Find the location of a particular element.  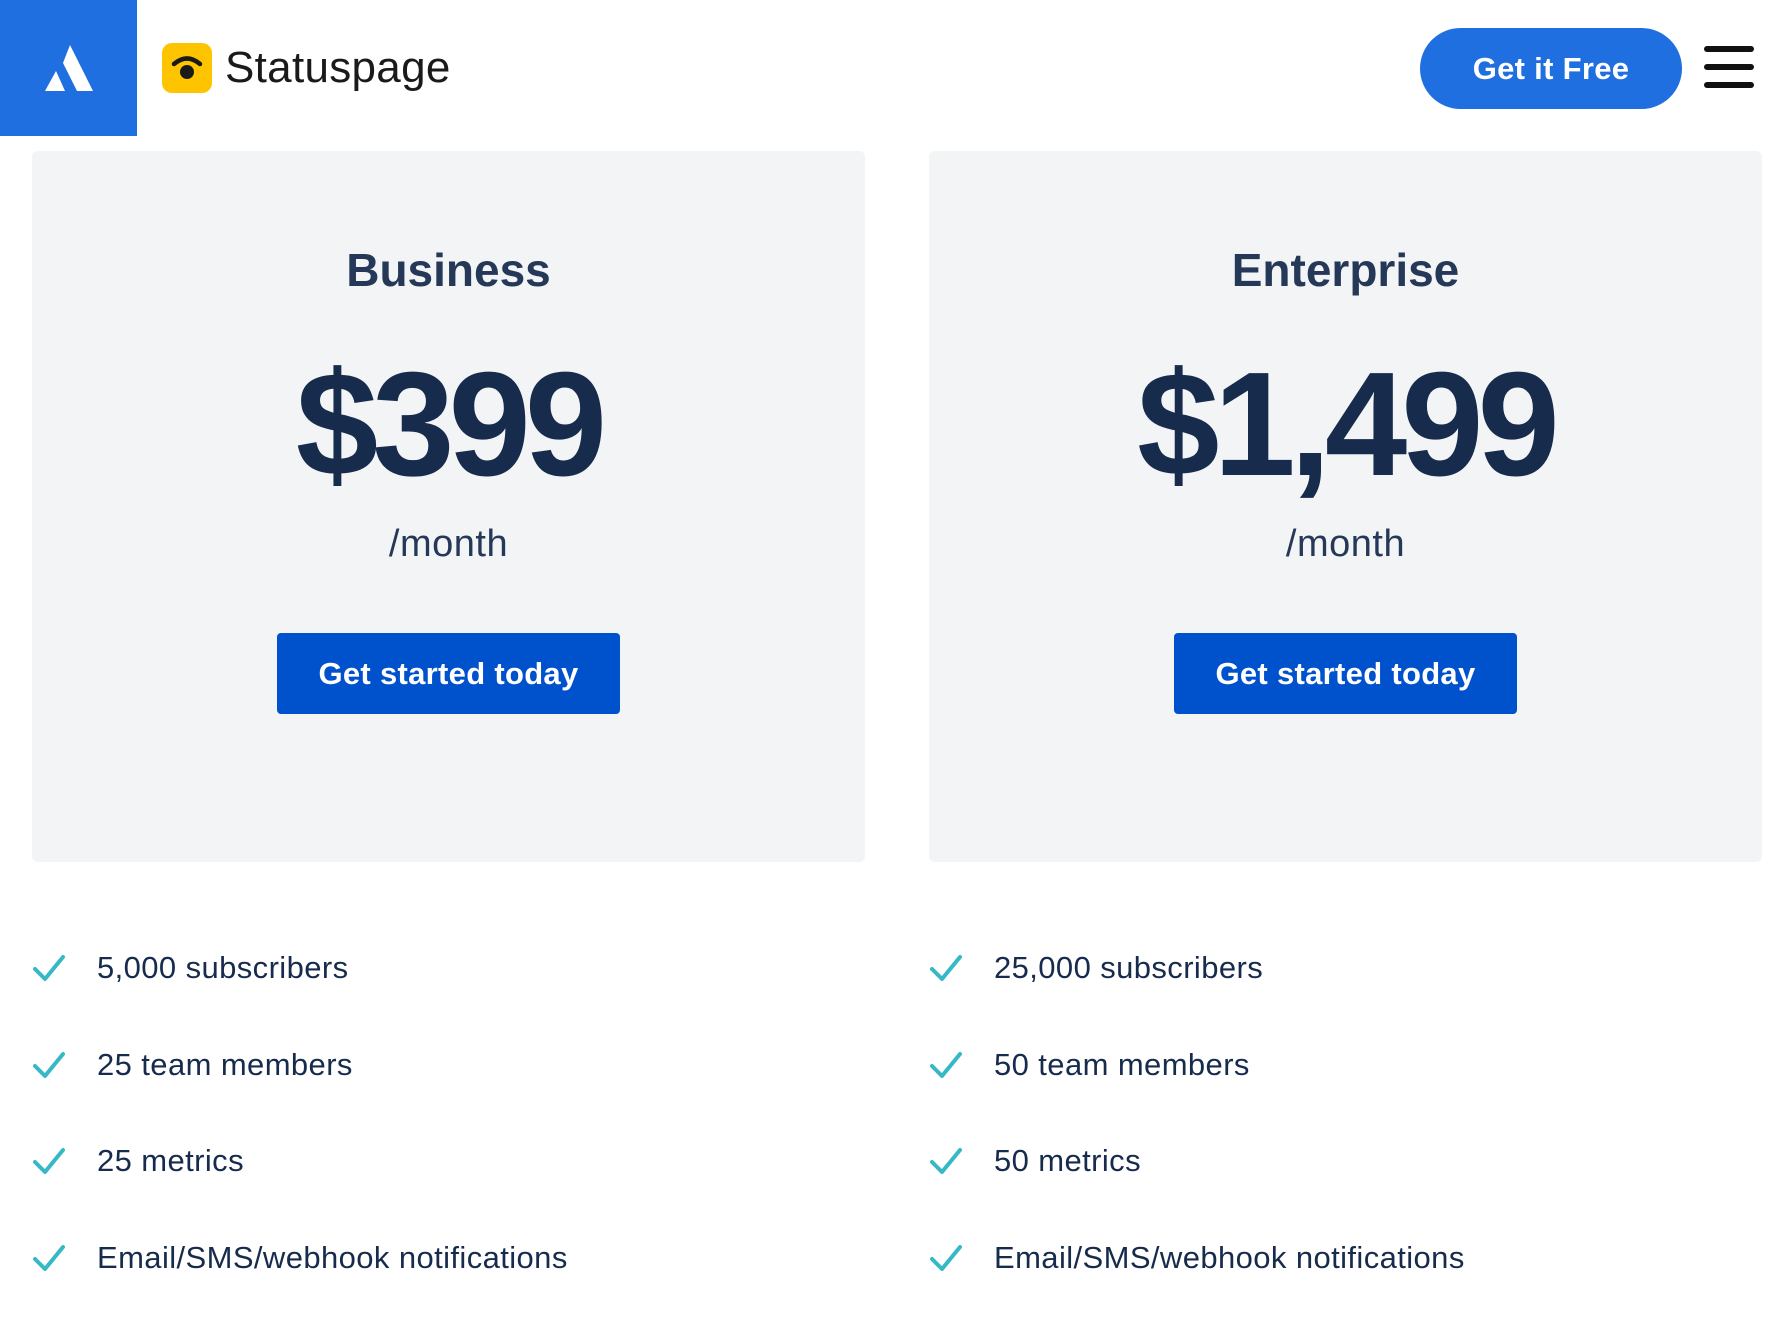

feature-item: 25 team members is located at coordinates (432, 1089).